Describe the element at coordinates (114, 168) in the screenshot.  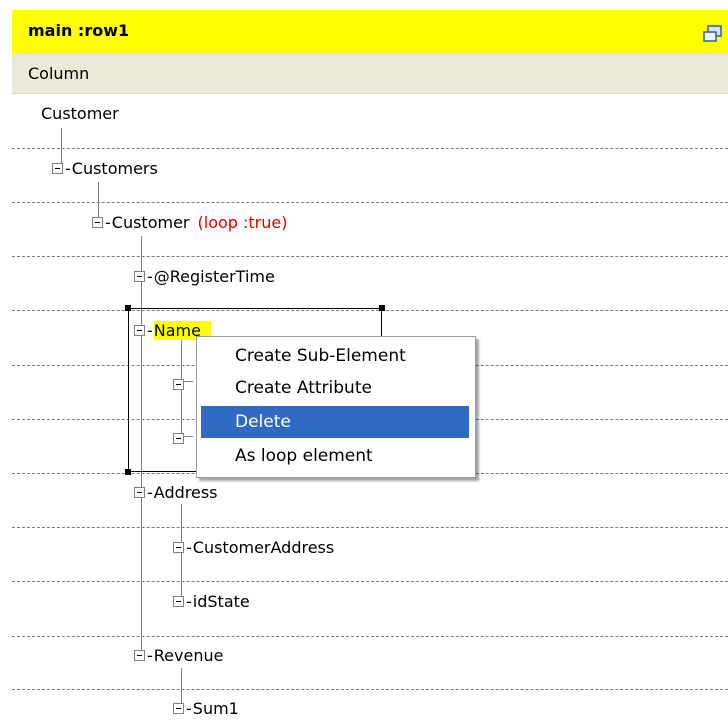
I see `tree-node-label: Customers` at that location.